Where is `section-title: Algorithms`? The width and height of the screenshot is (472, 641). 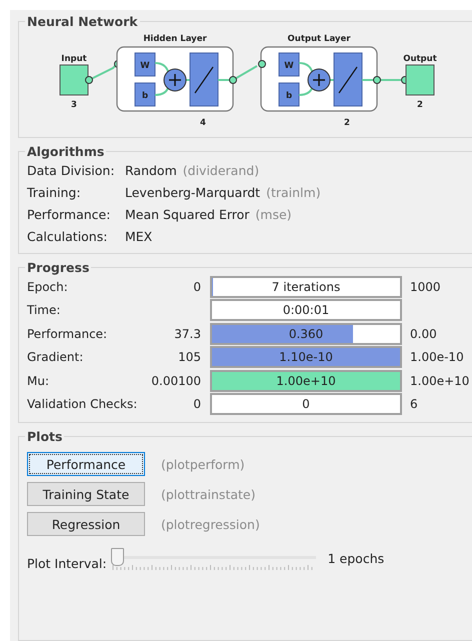 section-title: Algorithms is located at coordinates (66, 151).